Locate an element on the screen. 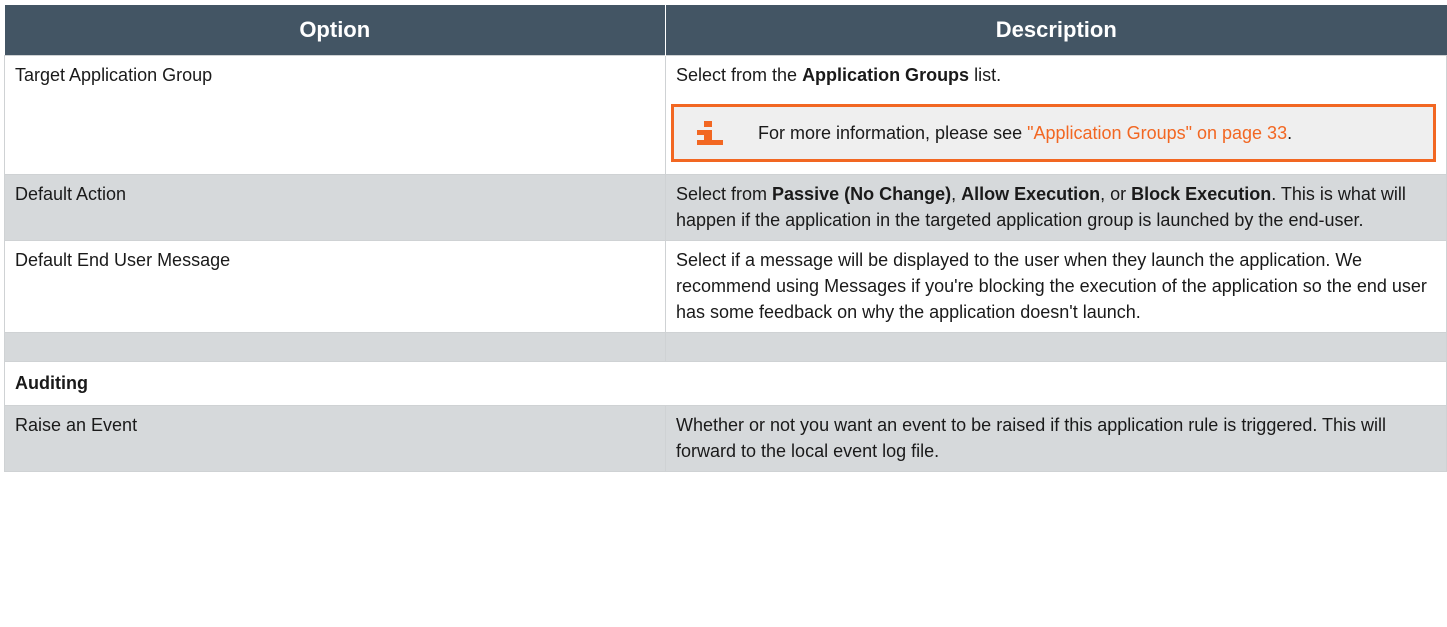  table-row-auditing-section: Auditing is located at coordinates (725, 383).